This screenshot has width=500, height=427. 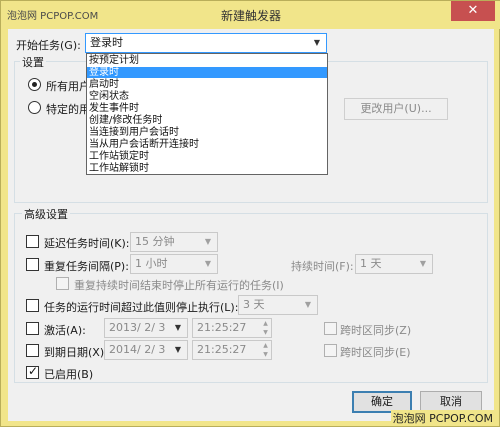 What do you see at coordinates (32, 241) in the screenshot?
I see `delay-checkbox` at bounding box center [32, 241].